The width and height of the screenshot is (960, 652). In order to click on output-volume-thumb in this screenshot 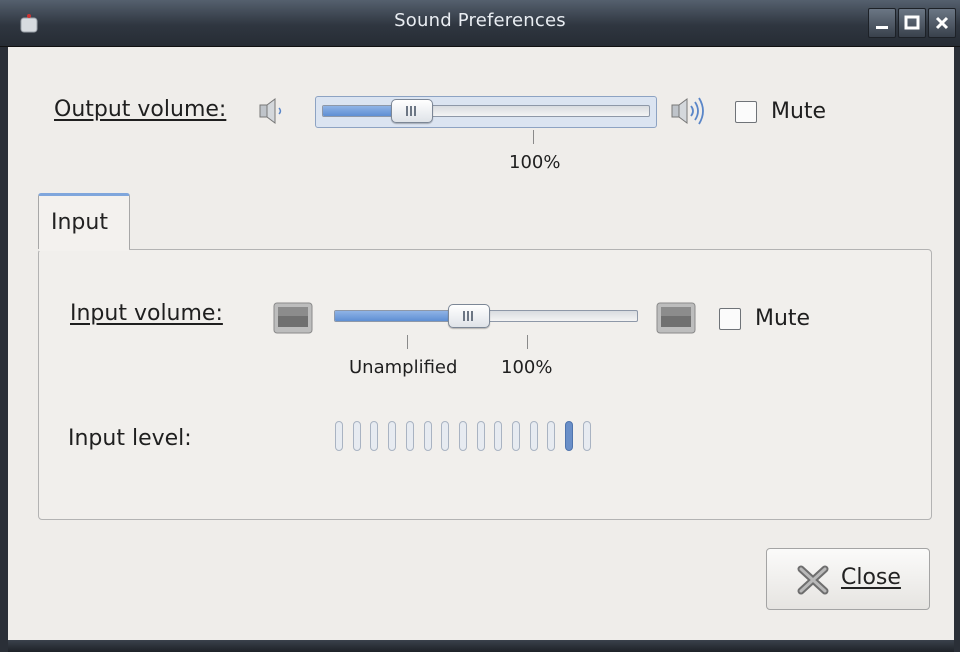, I will do `click(411, 111)`.